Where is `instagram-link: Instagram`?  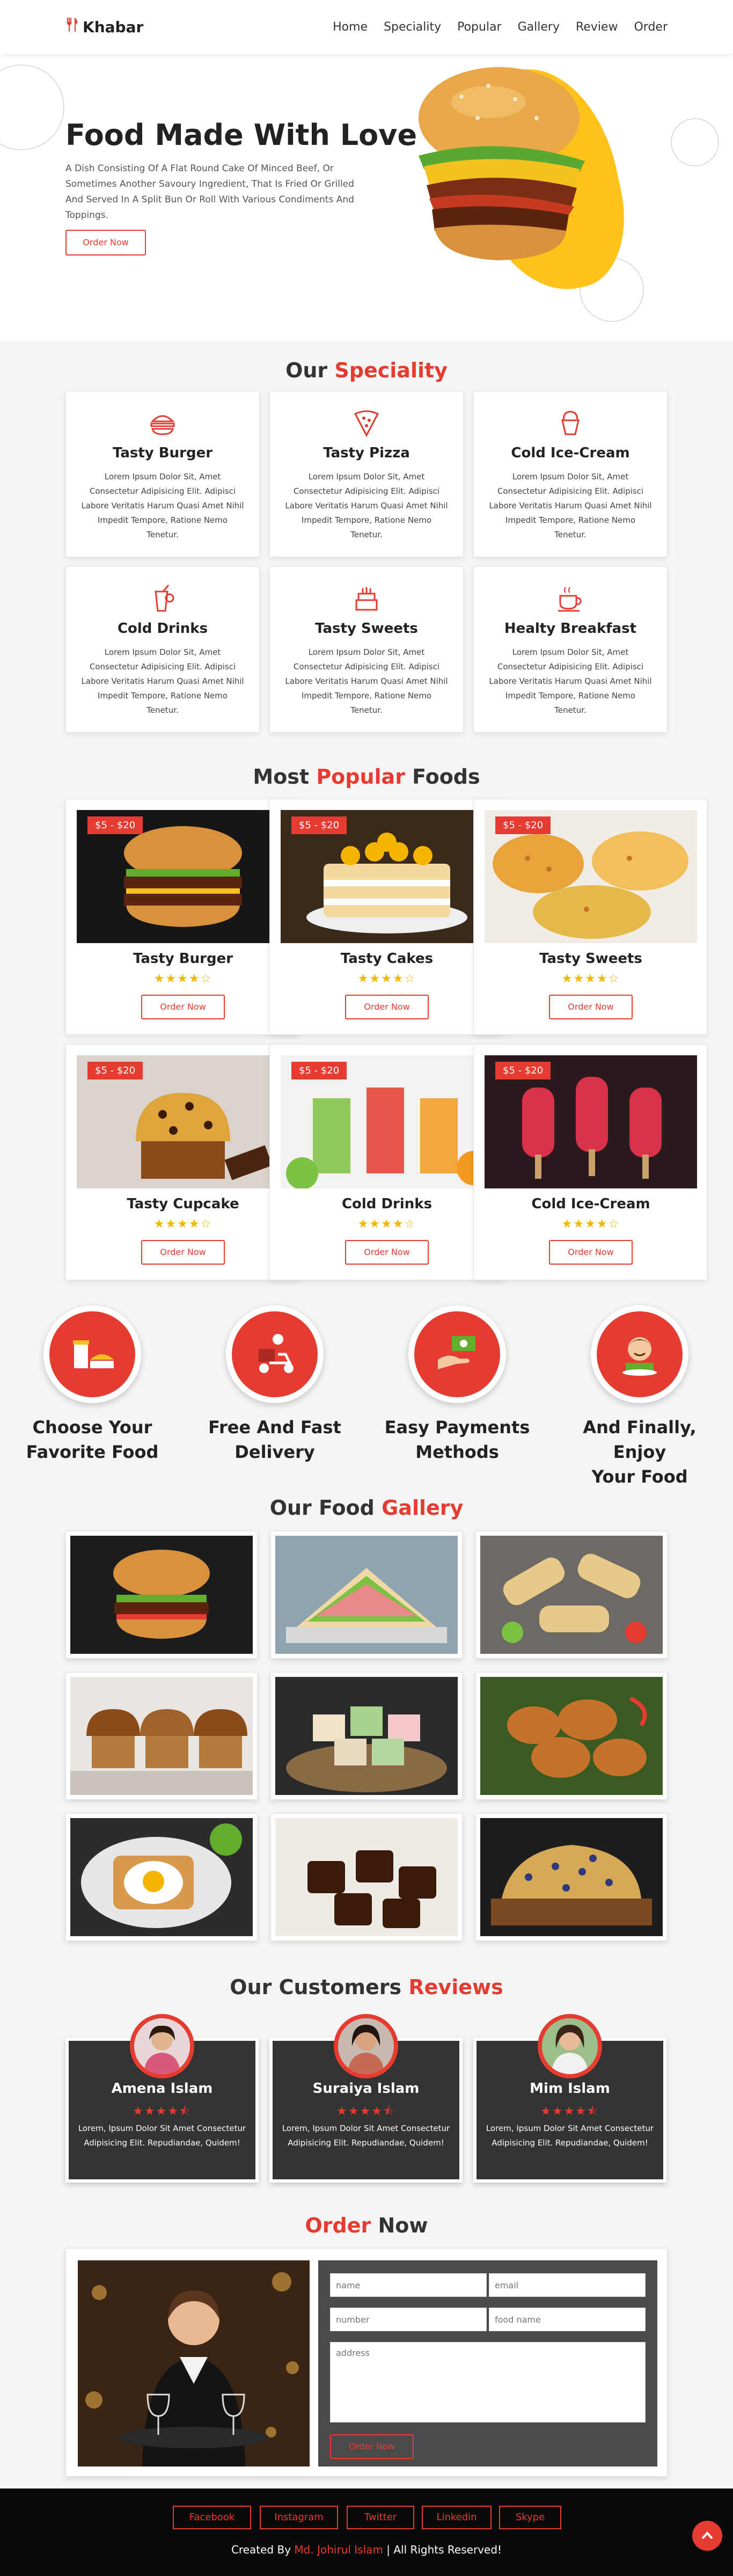
instagram-link: Instagram is located at coordinates (299, 2517).